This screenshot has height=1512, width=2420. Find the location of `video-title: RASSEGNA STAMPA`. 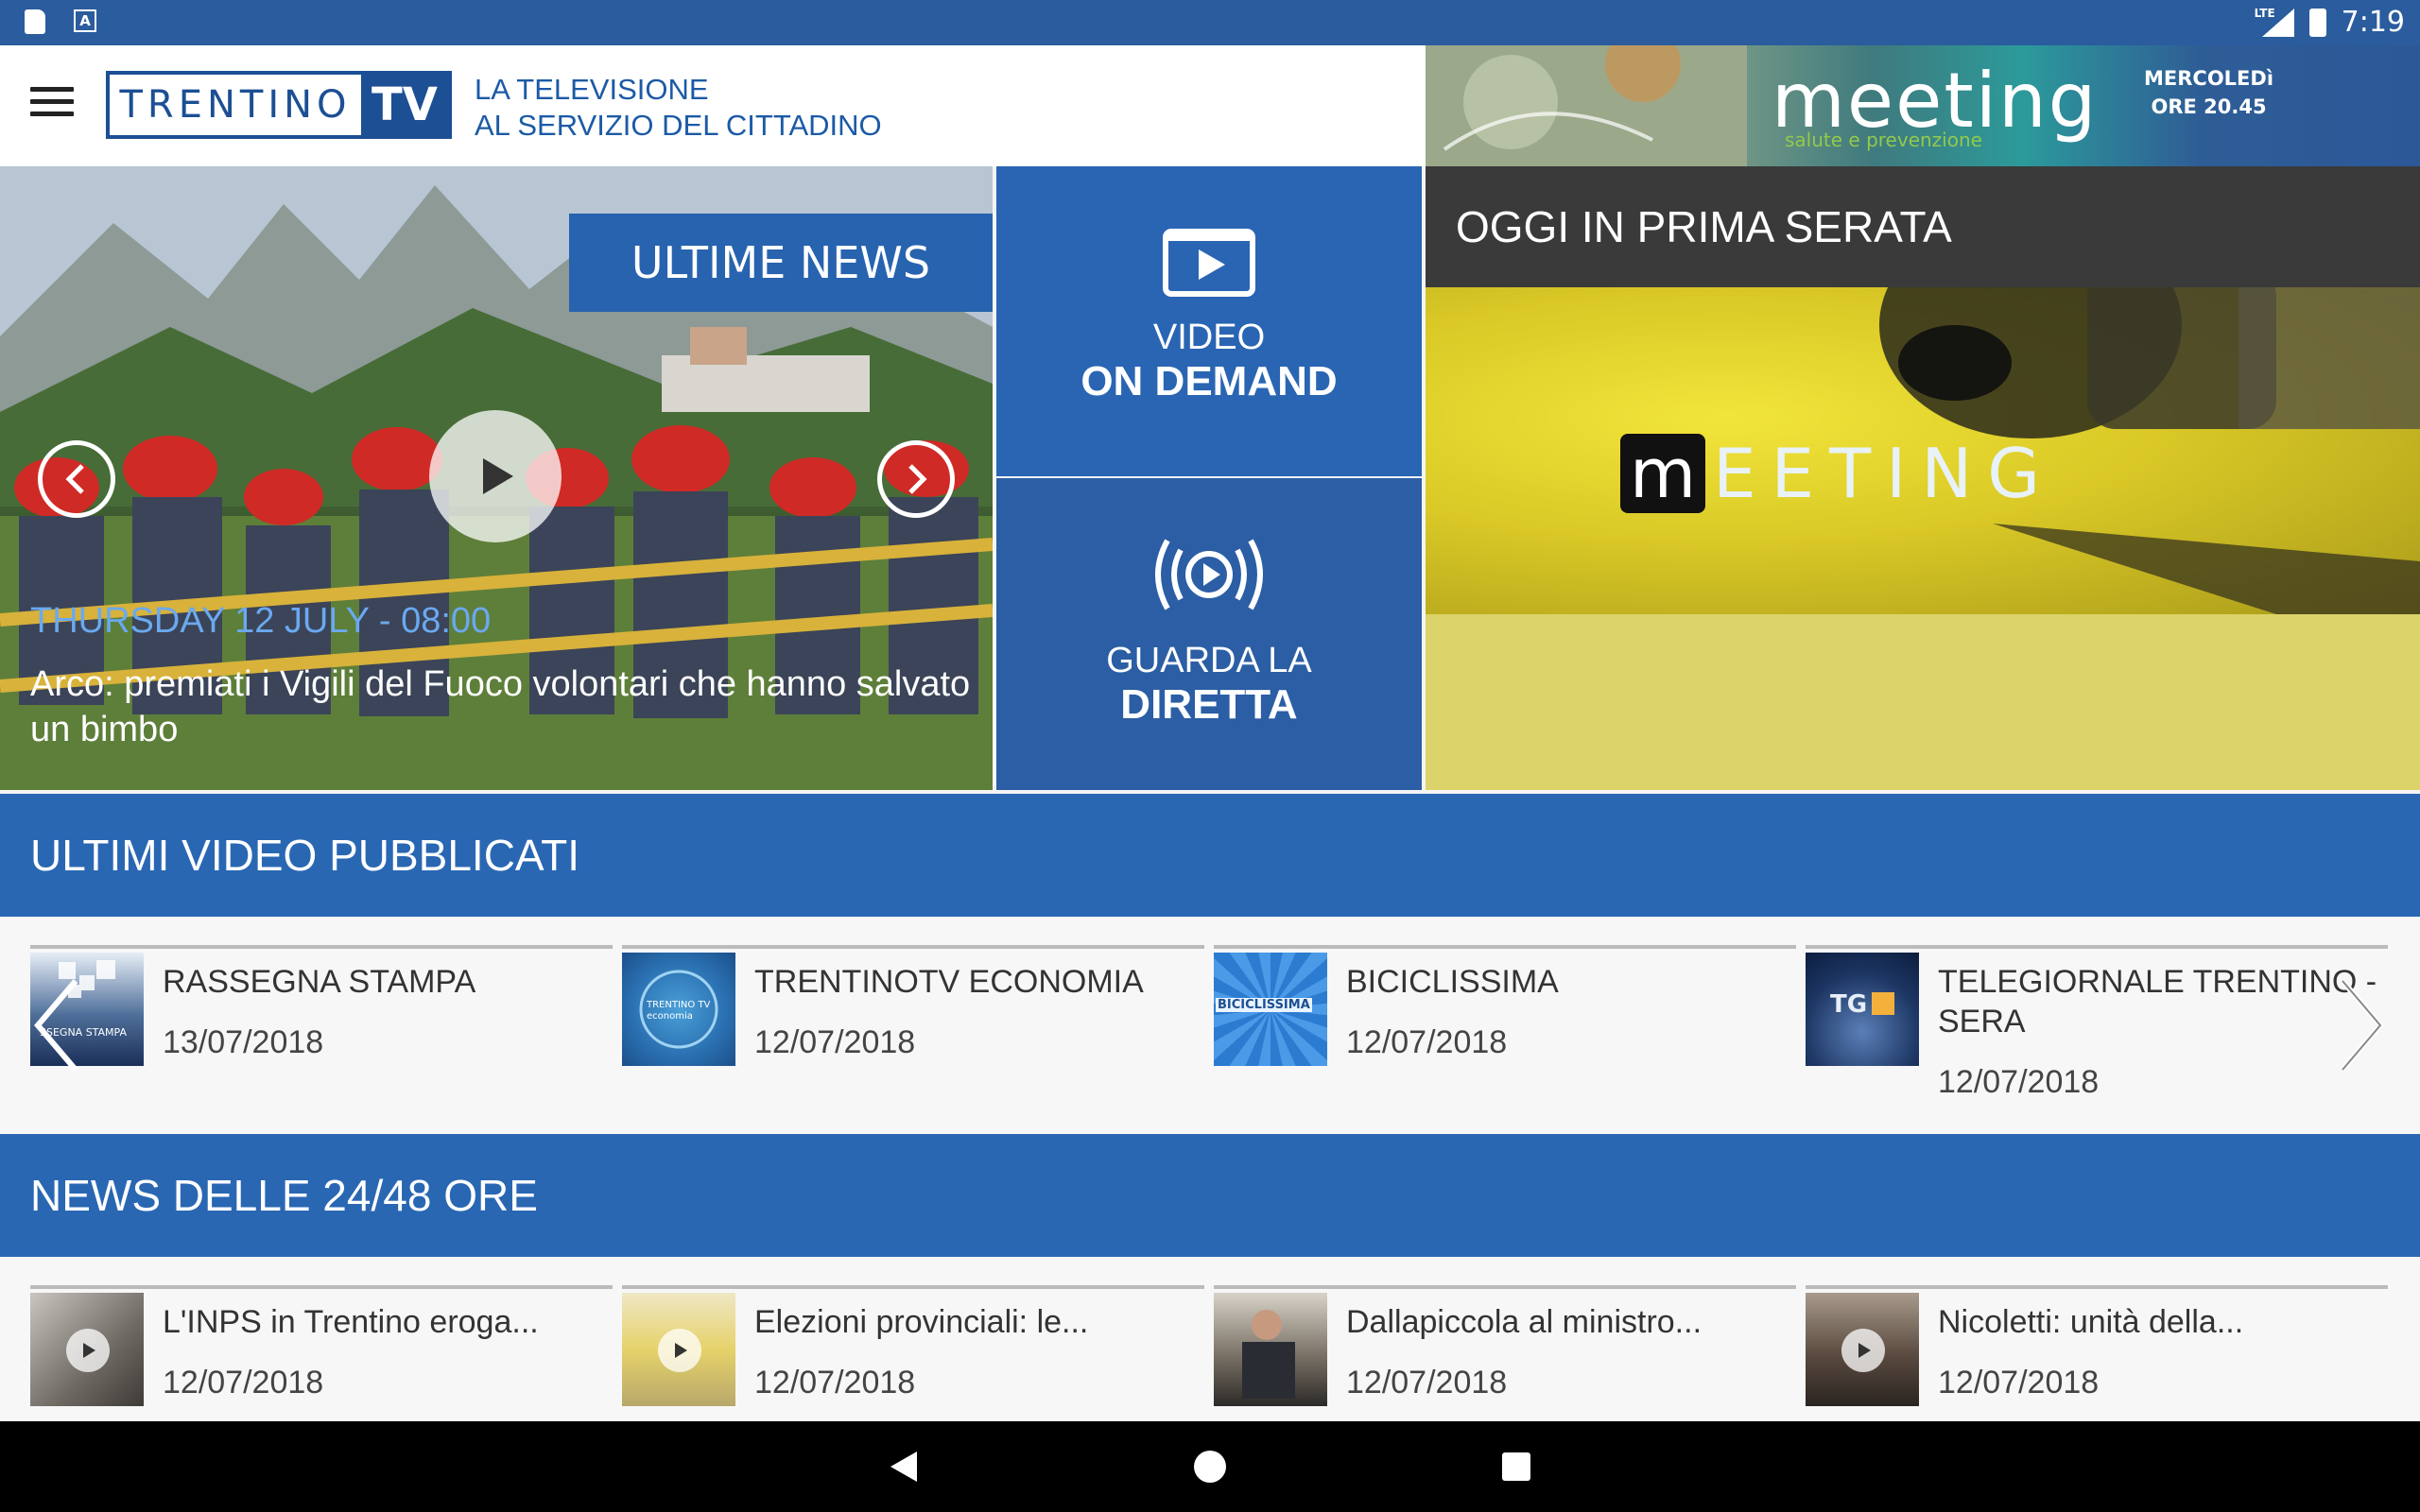

video-title: RASSEGNA STAMPA is located at coordinates (319, 982).